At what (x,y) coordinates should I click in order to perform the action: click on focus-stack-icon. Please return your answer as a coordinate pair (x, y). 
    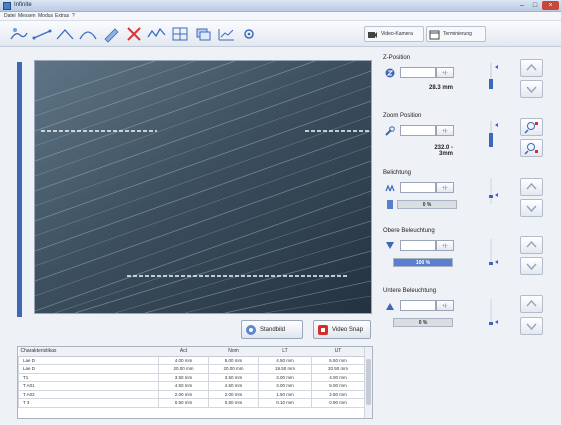
    Looking at the image, I should click on (203, 34).